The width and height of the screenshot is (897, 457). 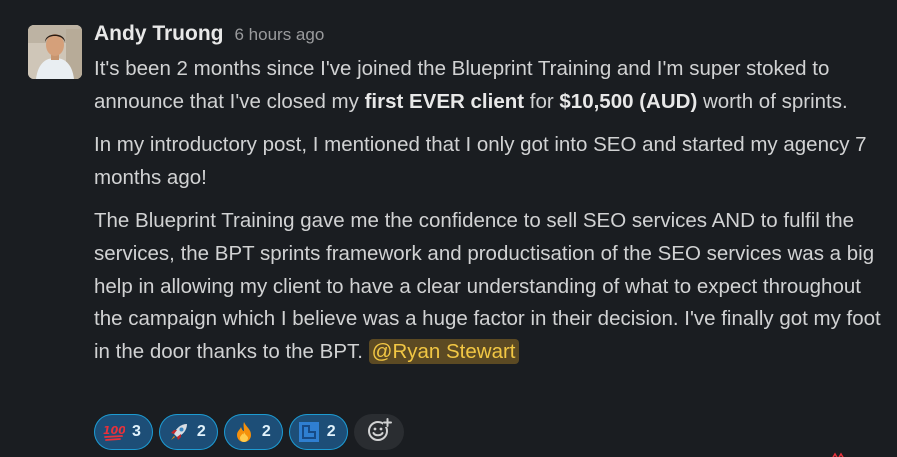 What do you see at coordinates (179, 432) in the screenshot?
I see `rocket-icon` at bounding box center [179, 432].